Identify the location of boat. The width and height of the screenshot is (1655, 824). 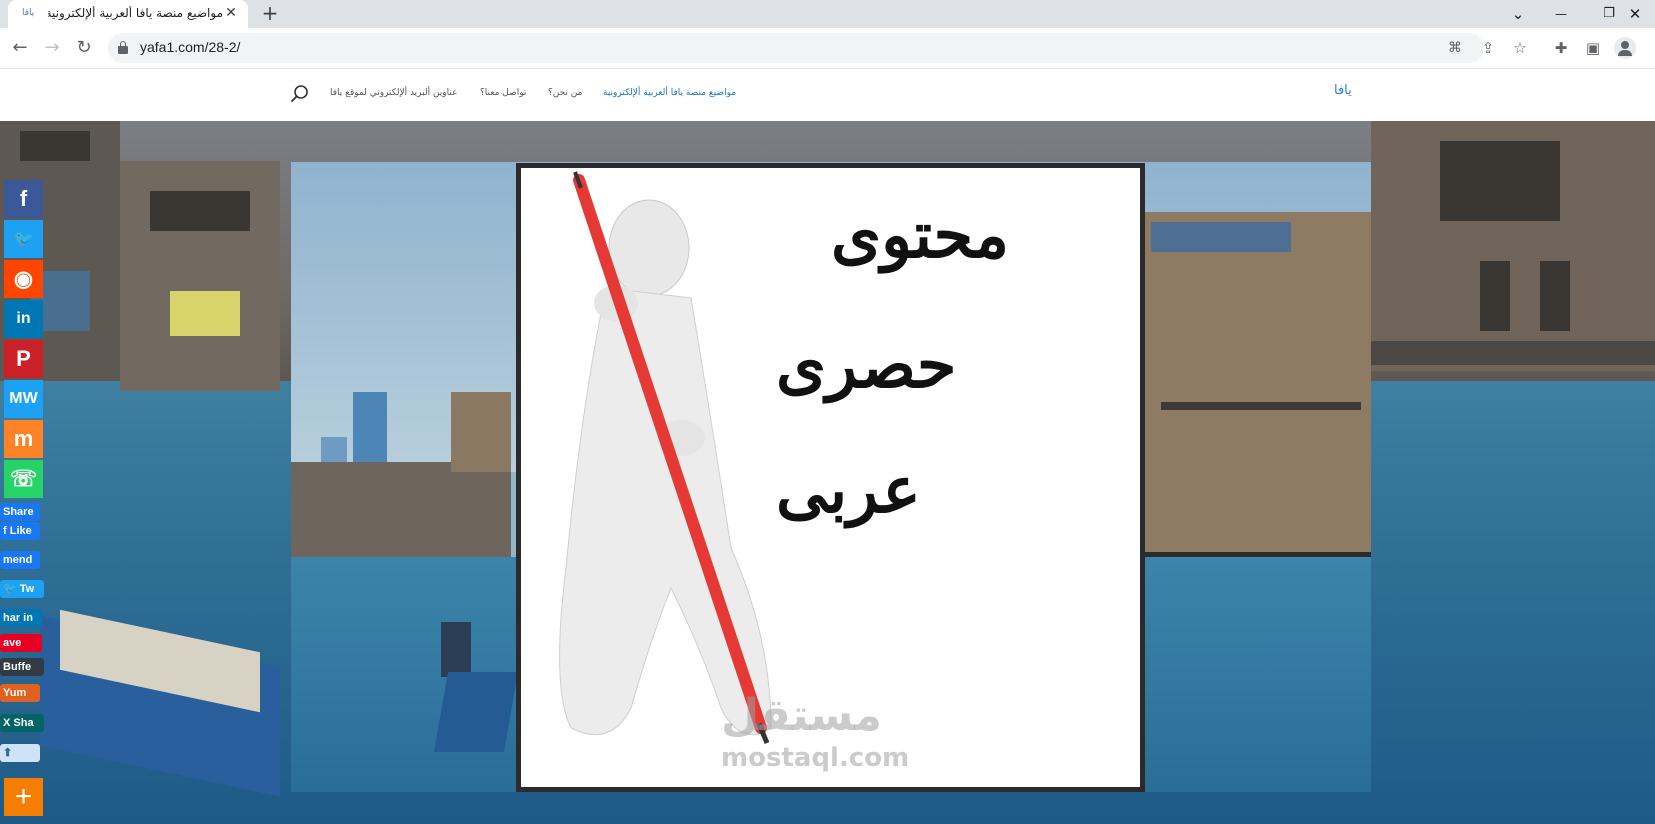
(476, 712).